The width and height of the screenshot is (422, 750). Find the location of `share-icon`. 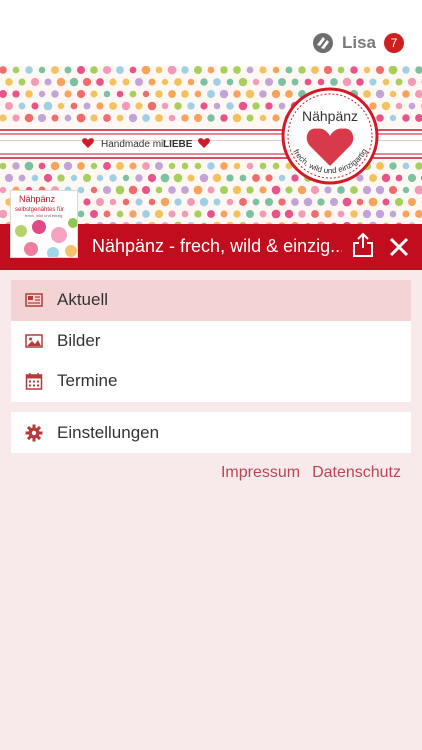

share-icon is located at coordinates (363, 245).